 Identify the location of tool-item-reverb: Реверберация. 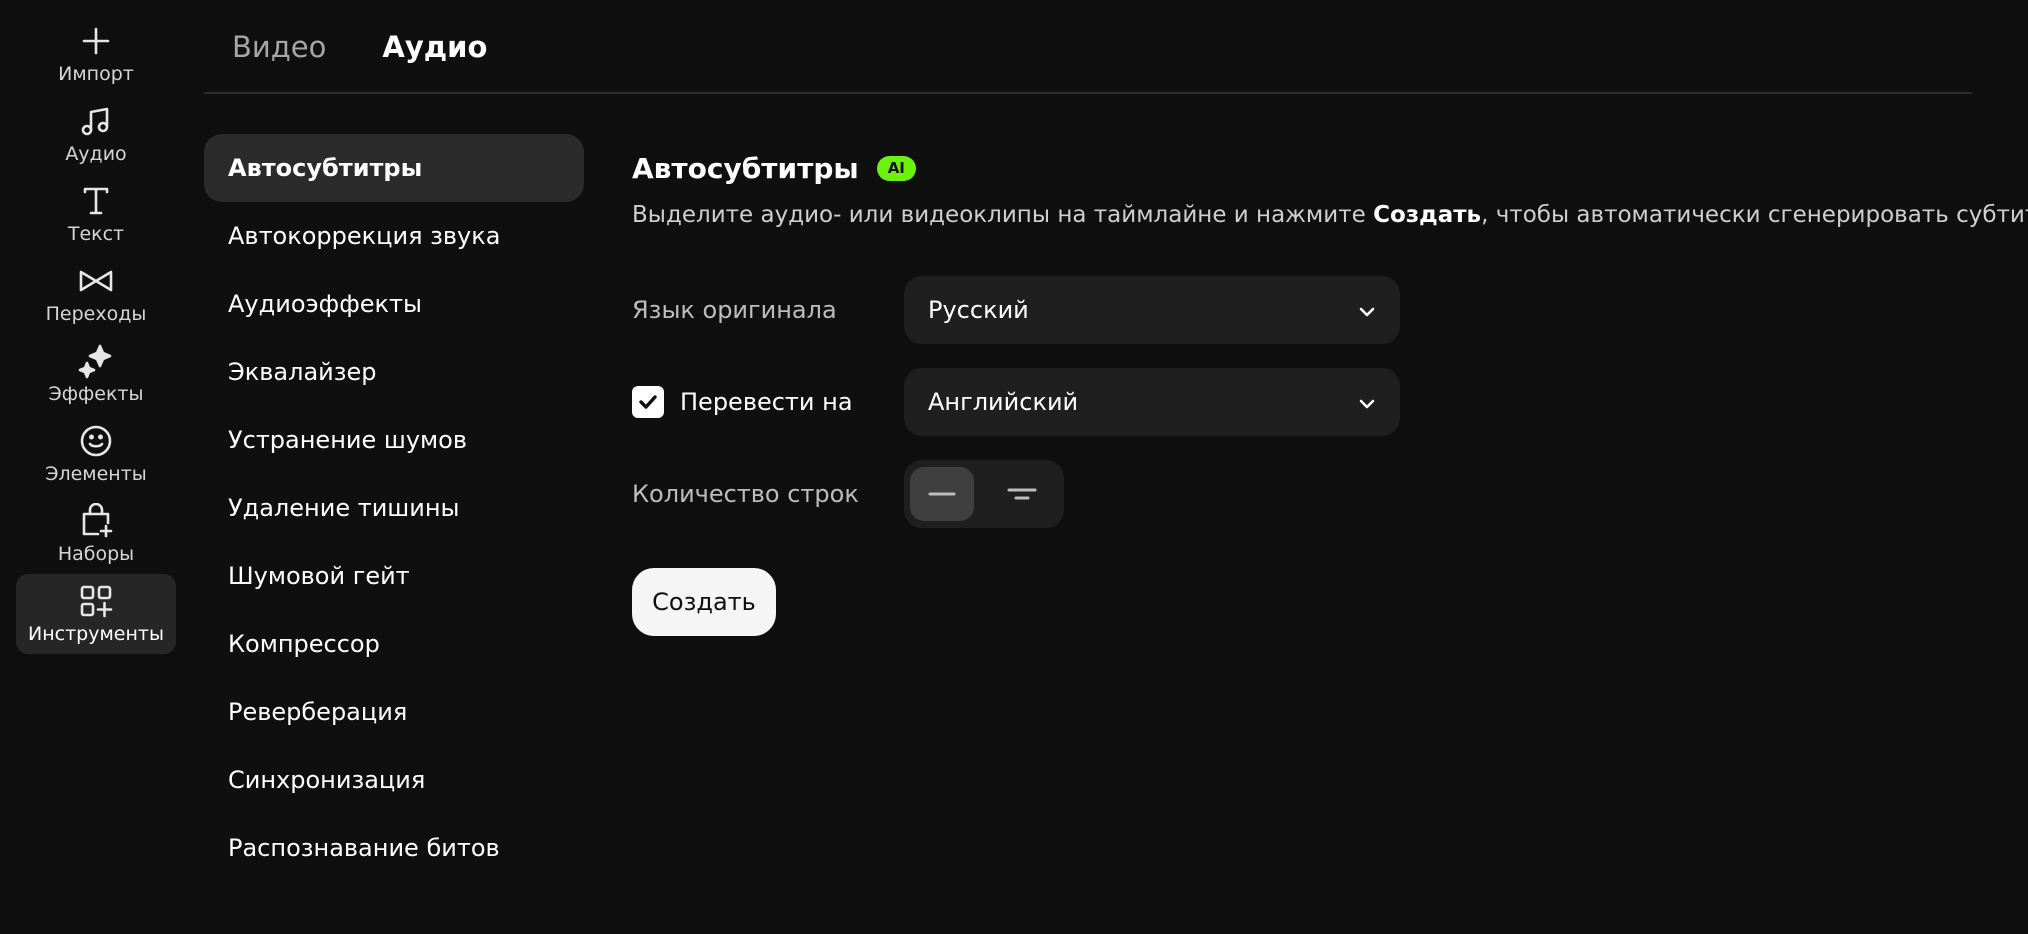
(394, 712).